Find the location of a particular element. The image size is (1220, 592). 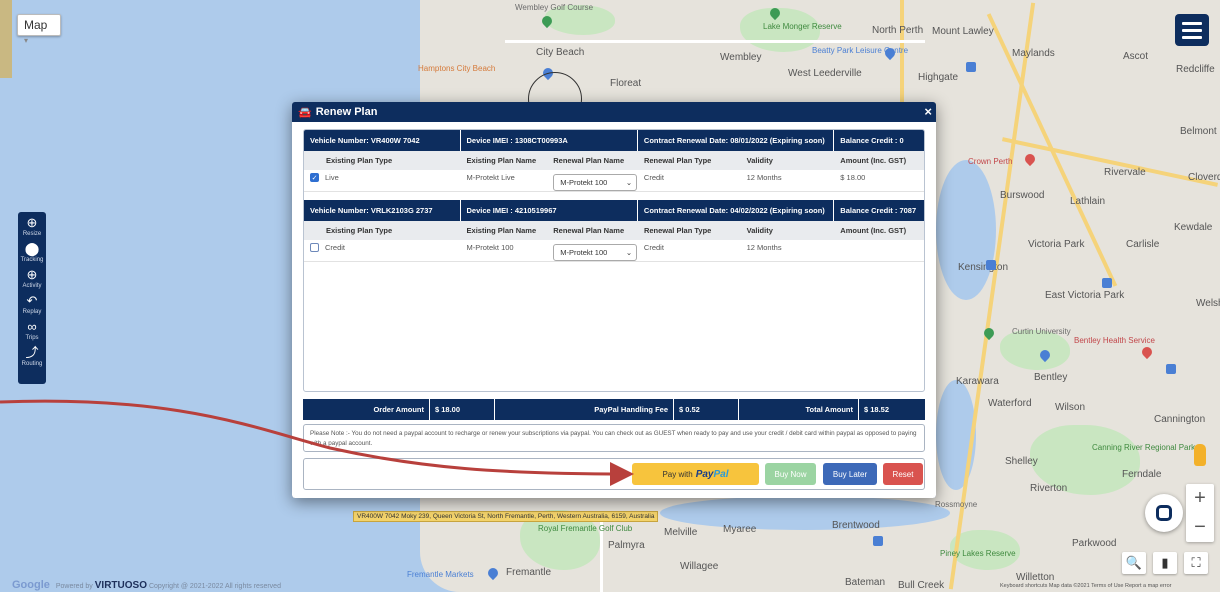

google-logo: Google is located at coordinates (31, 585).